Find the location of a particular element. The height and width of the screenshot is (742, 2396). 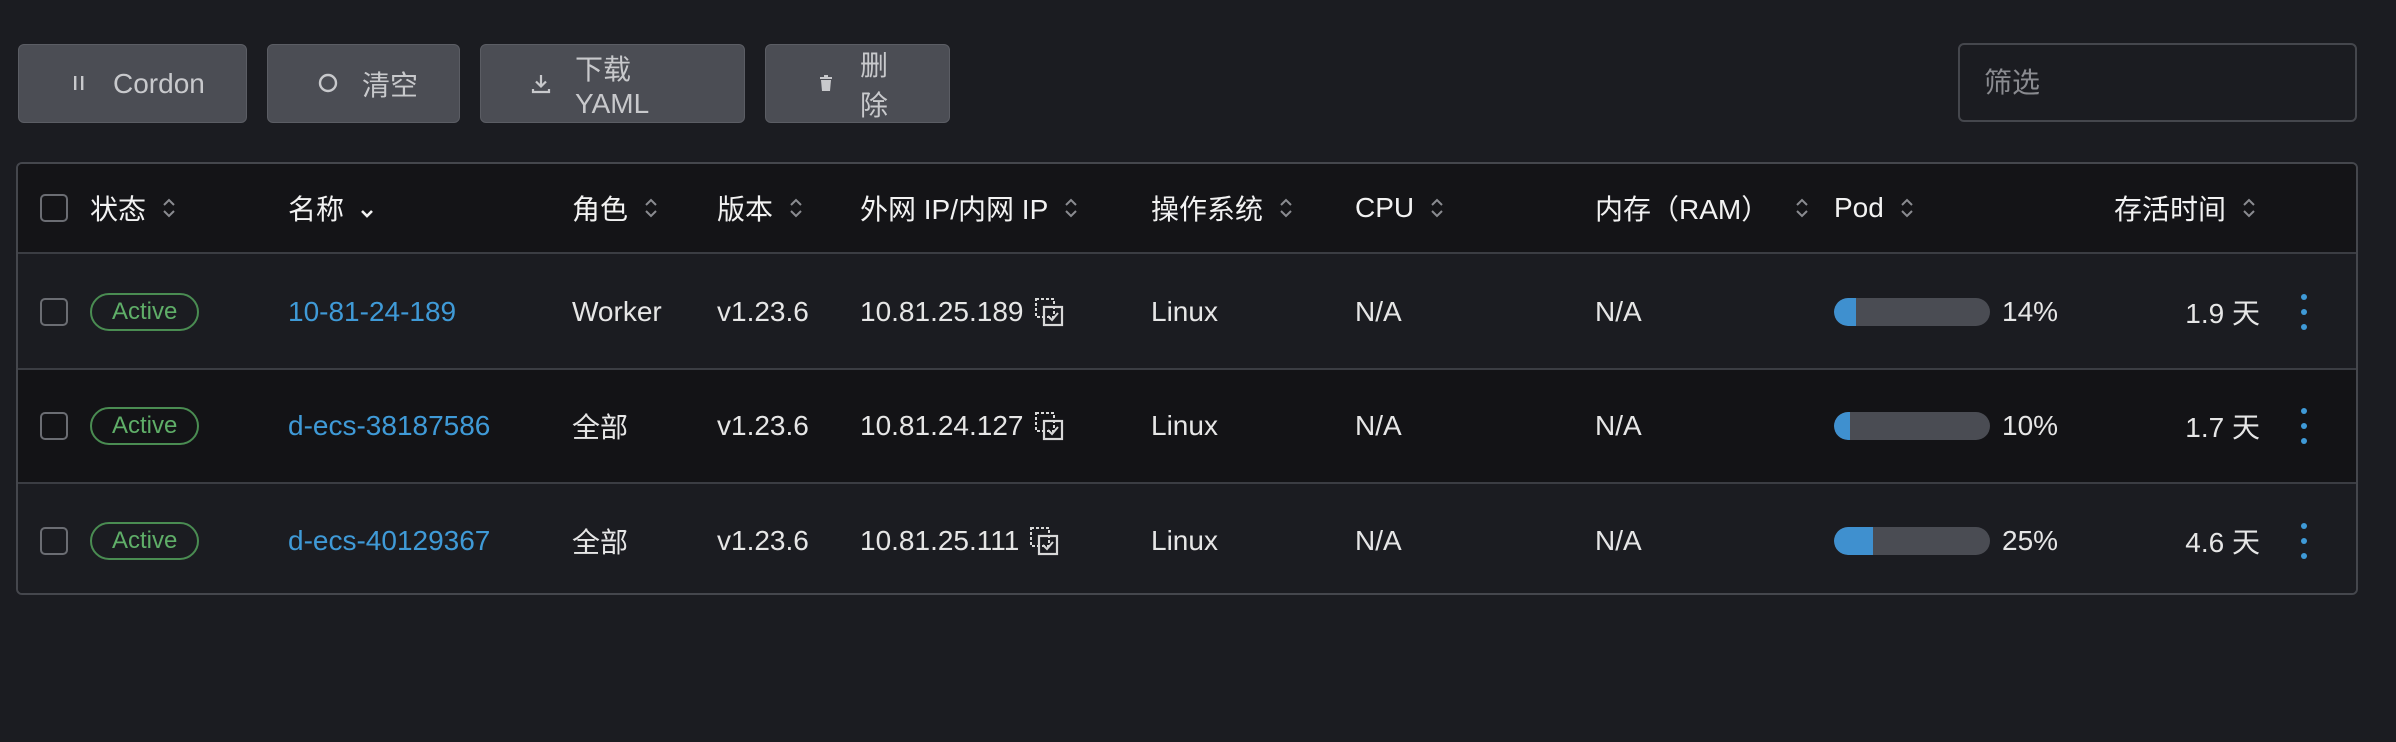

pod-usage-percent: 14% is located at coordinates (2030, 311).